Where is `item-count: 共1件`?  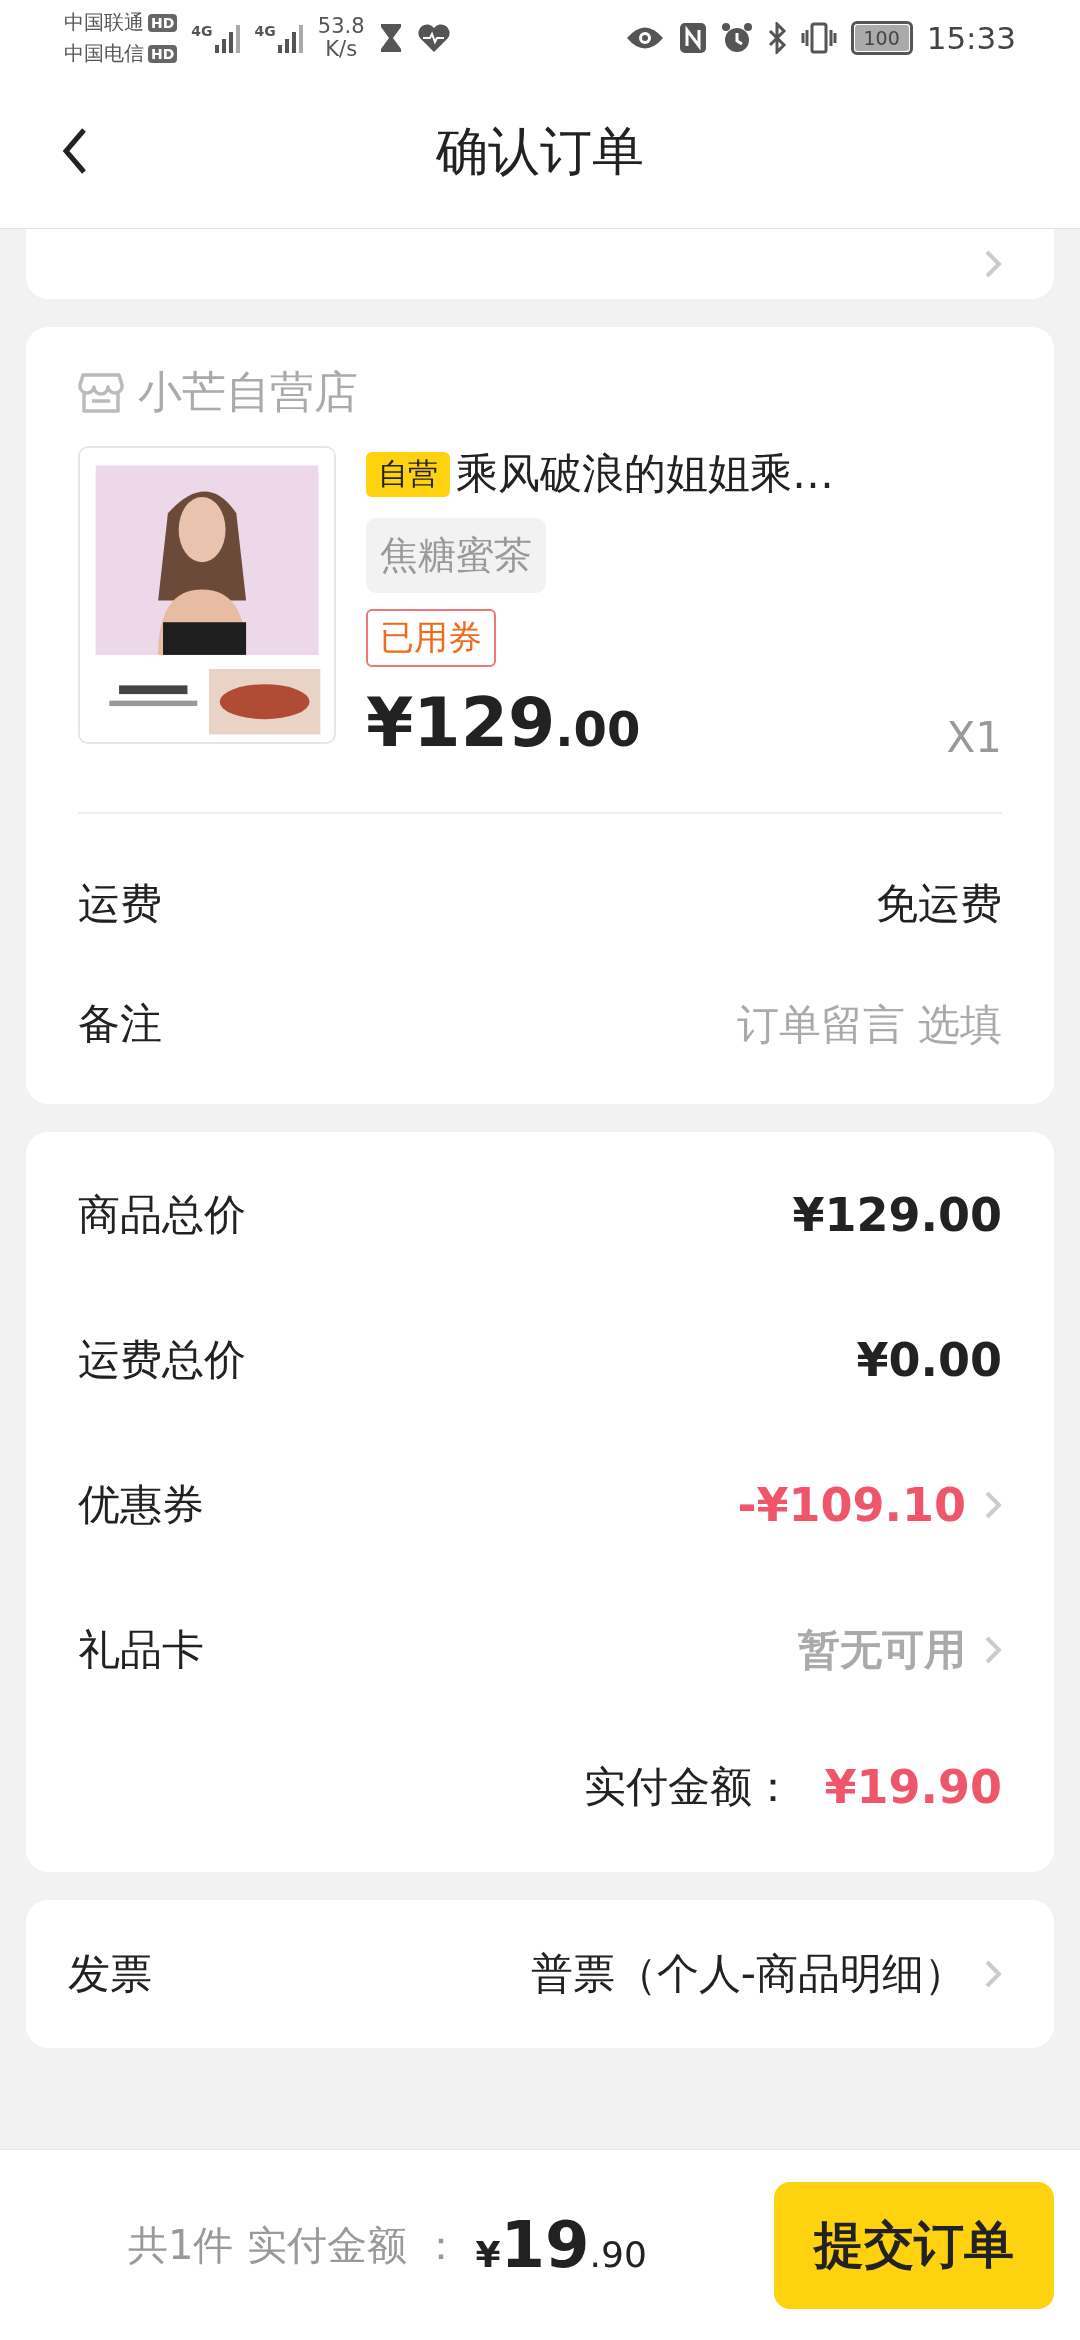 item-count: 共1件 is located at coordinates (181, 2245).